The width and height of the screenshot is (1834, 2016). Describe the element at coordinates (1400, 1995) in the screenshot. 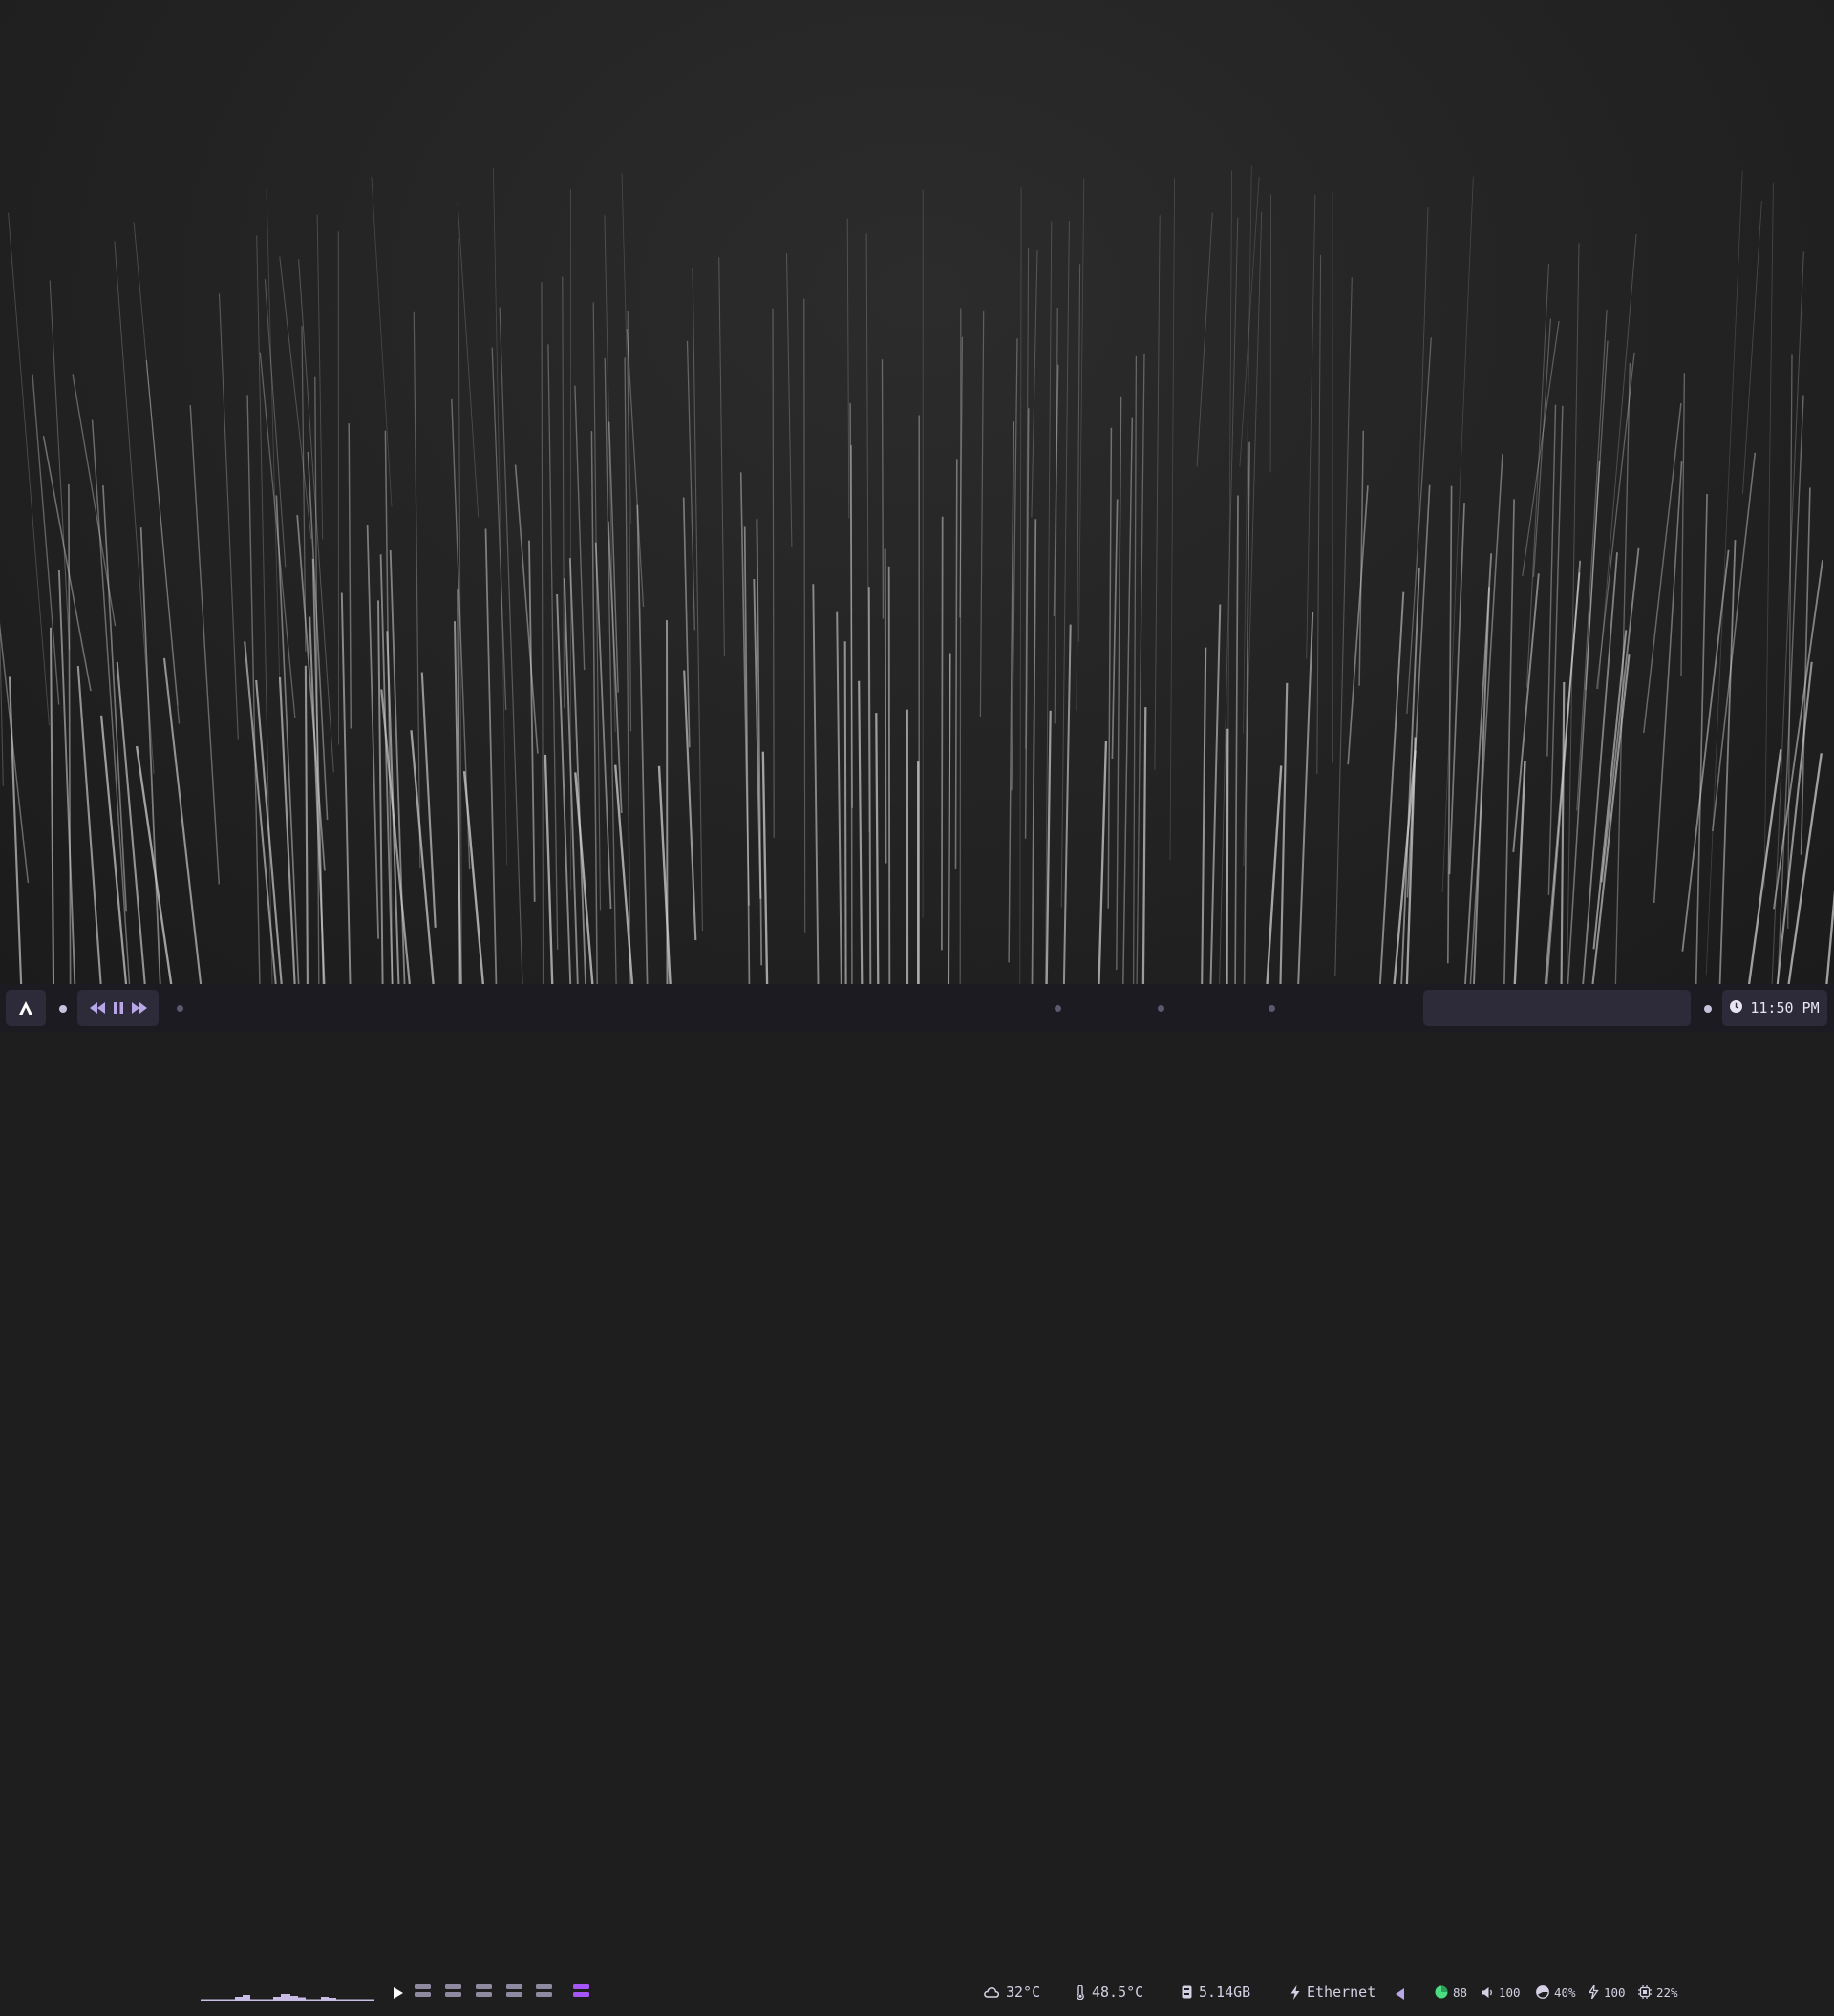

I see `triangle-left-icon` at that location.